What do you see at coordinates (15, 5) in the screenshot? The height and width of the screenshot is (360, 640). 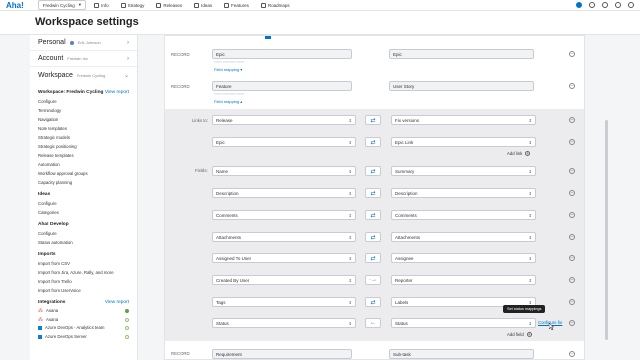 I see `aha-logo: Aha!` at bounding box center [15, 5].